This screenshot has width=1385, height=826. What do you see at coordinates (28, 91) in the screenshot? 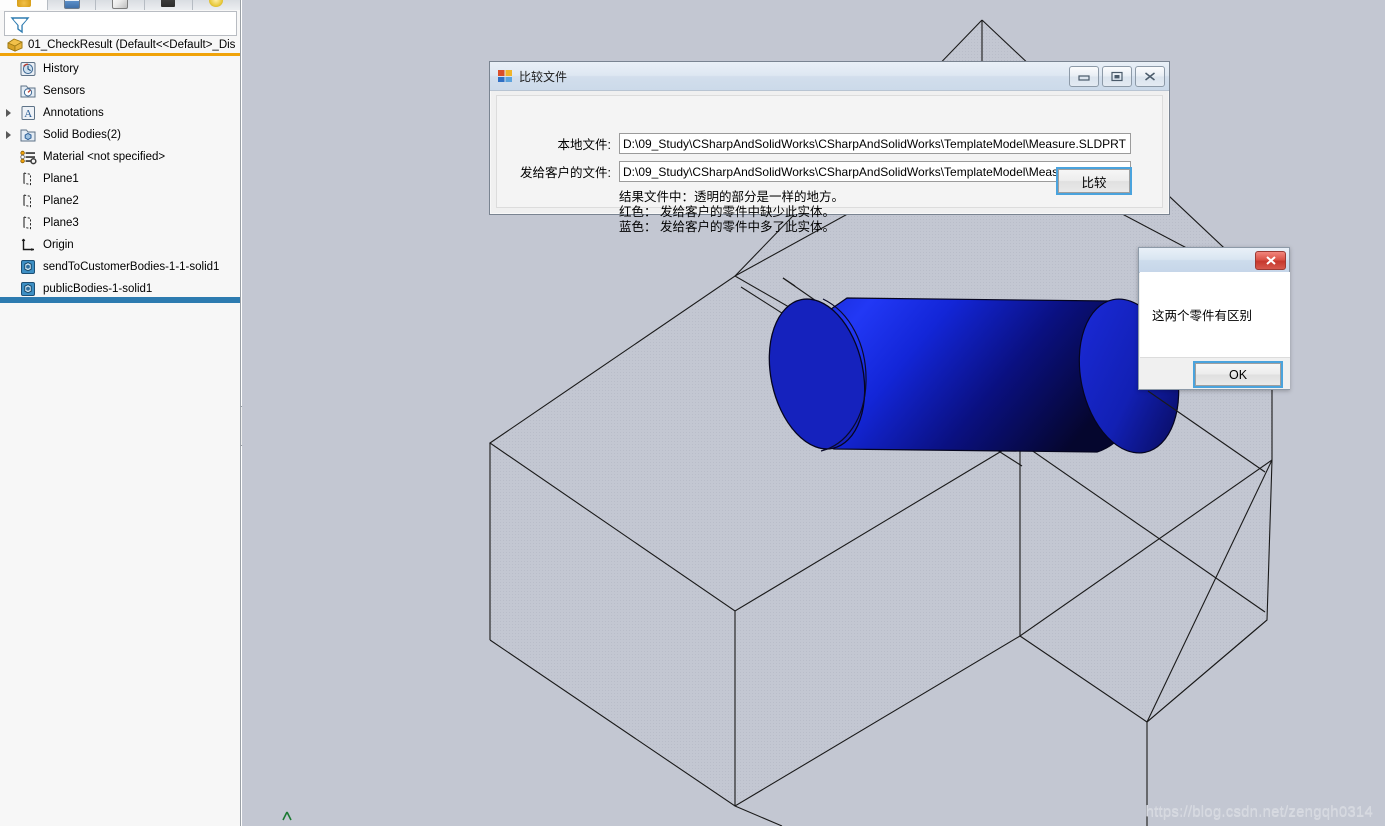
I see `sensors-icon` at bounding box center [28, 91].